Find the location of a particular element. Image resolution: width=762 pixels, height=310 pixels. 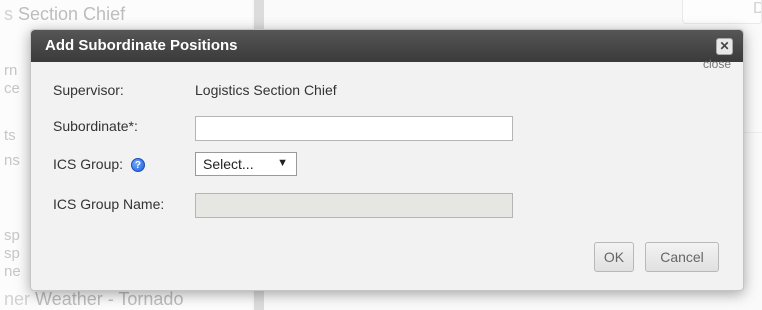

ics-group-label: ICS Group: is located at coordinates (88, 164).